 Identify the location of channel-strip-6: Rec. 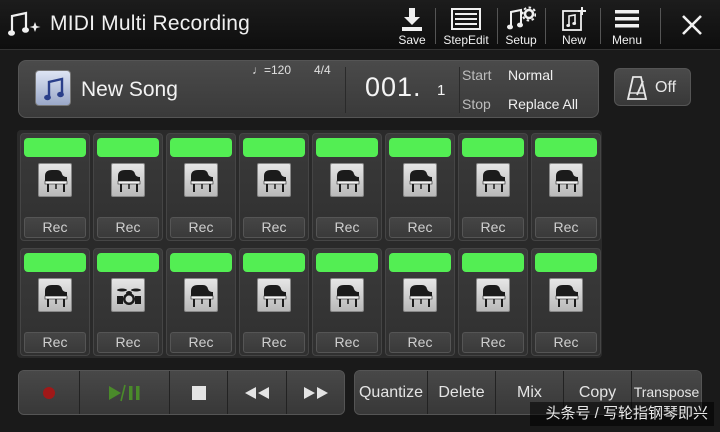
(420, 187).